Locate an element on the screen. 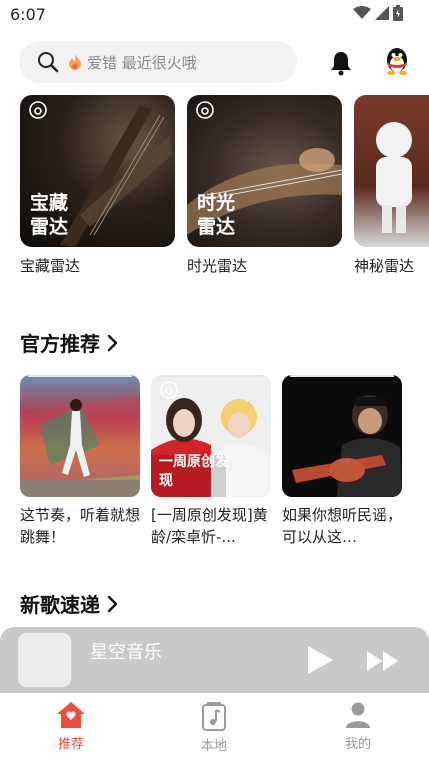 This screenshot has height=763, width=429. search-bar: 爱错 最近很火哦 is located at coordinates (158, 62).